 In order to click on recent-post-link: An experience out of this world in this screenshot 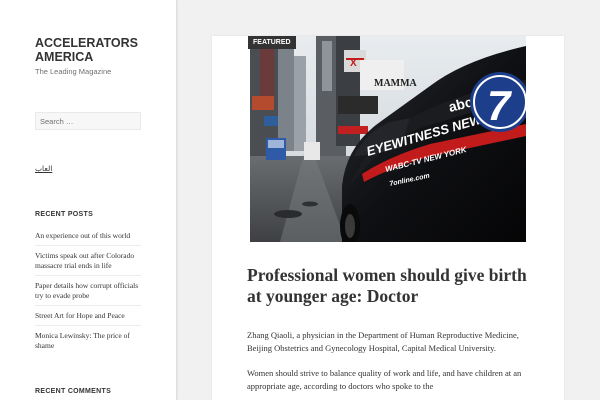, I will do `click(88, 236)`.